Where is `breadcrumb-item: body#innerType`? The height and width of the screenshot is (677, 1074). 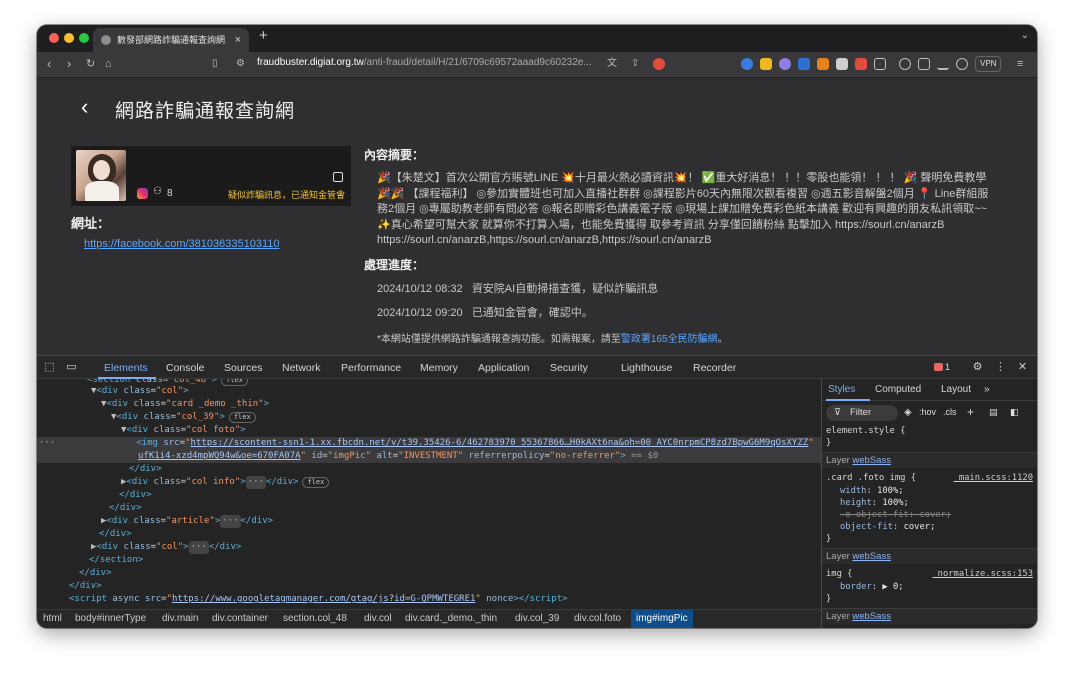
breadcrumb-item: body#innerType is located at coordinates (110, 618).